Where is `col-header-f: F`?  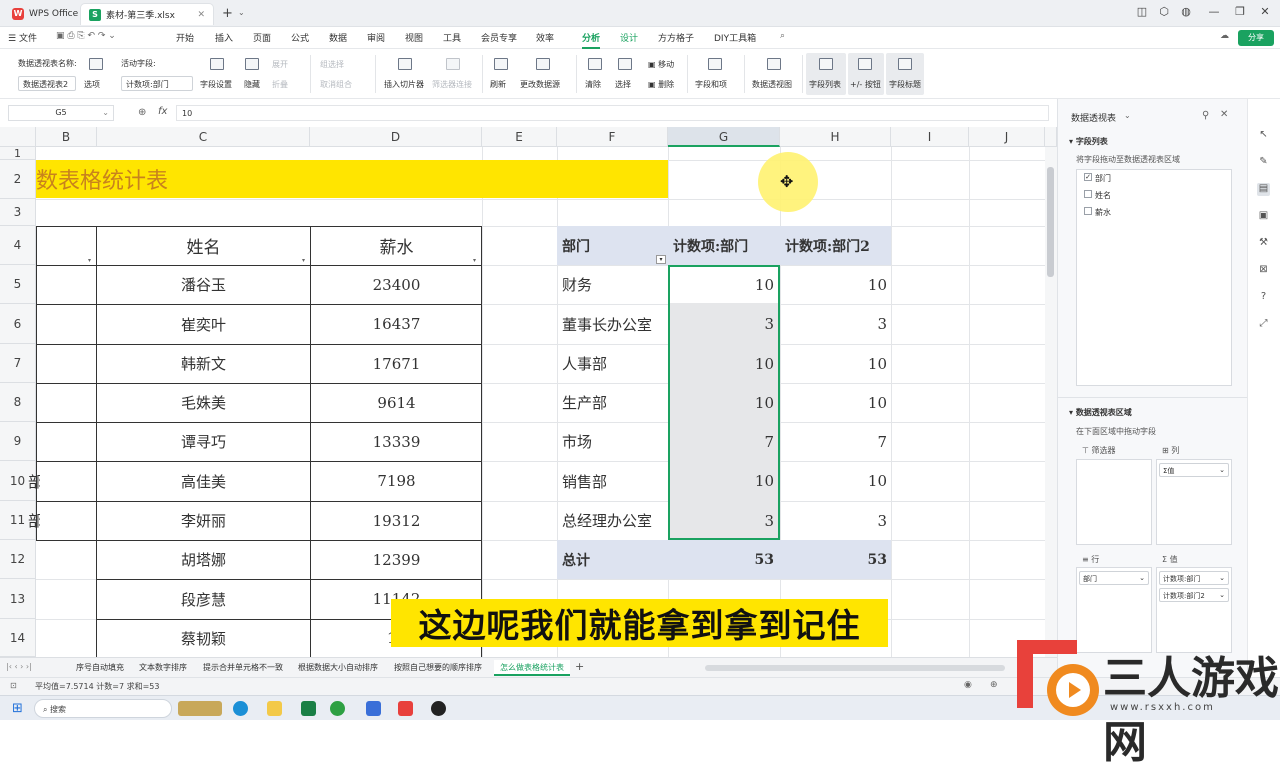
col-header-f: F is located at coordinates (612, 137).